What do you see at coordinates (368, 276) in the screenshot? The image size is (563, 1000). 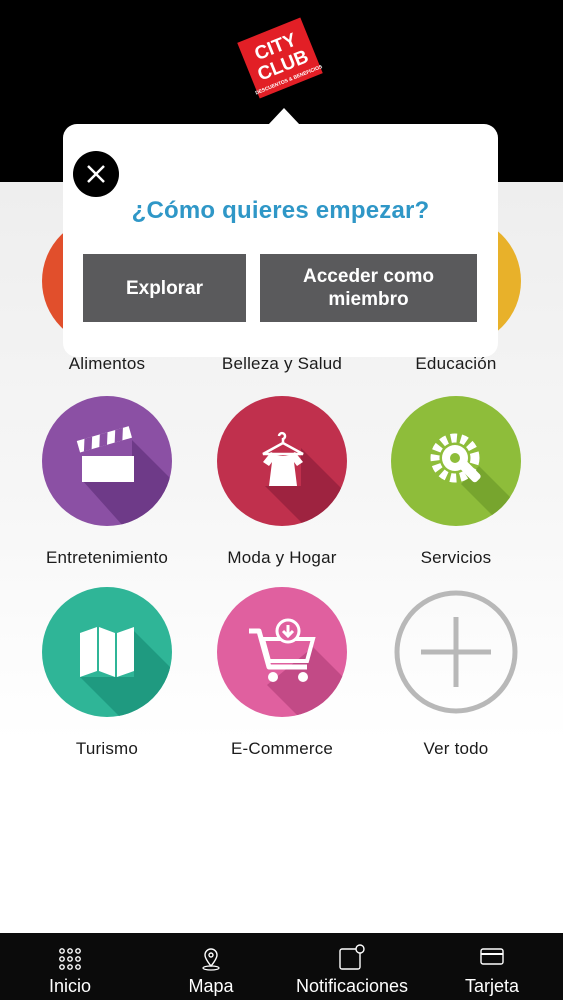 I see `member-login-label-line1: Acceder como` at bounding box center [368, 276].